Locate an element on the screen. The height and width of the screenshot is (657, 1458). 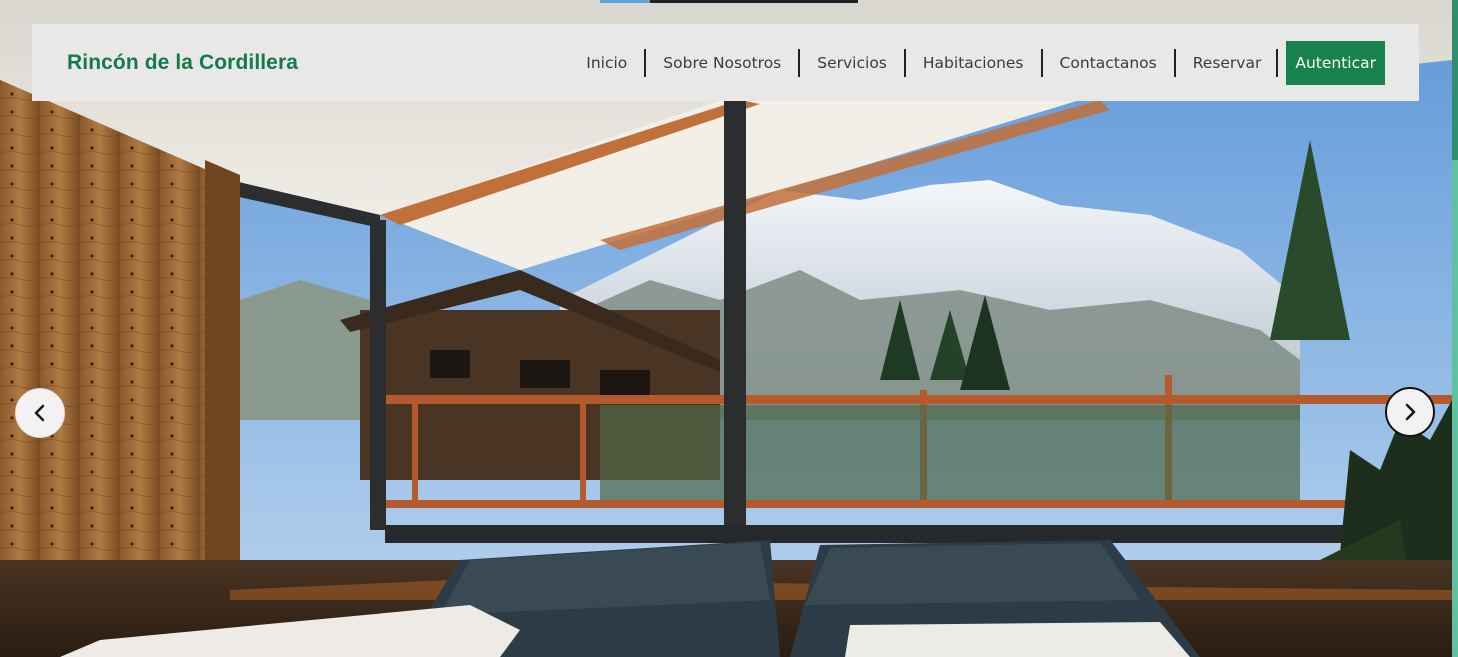
chevron-right-icon is located at coordinates (1410, 412).